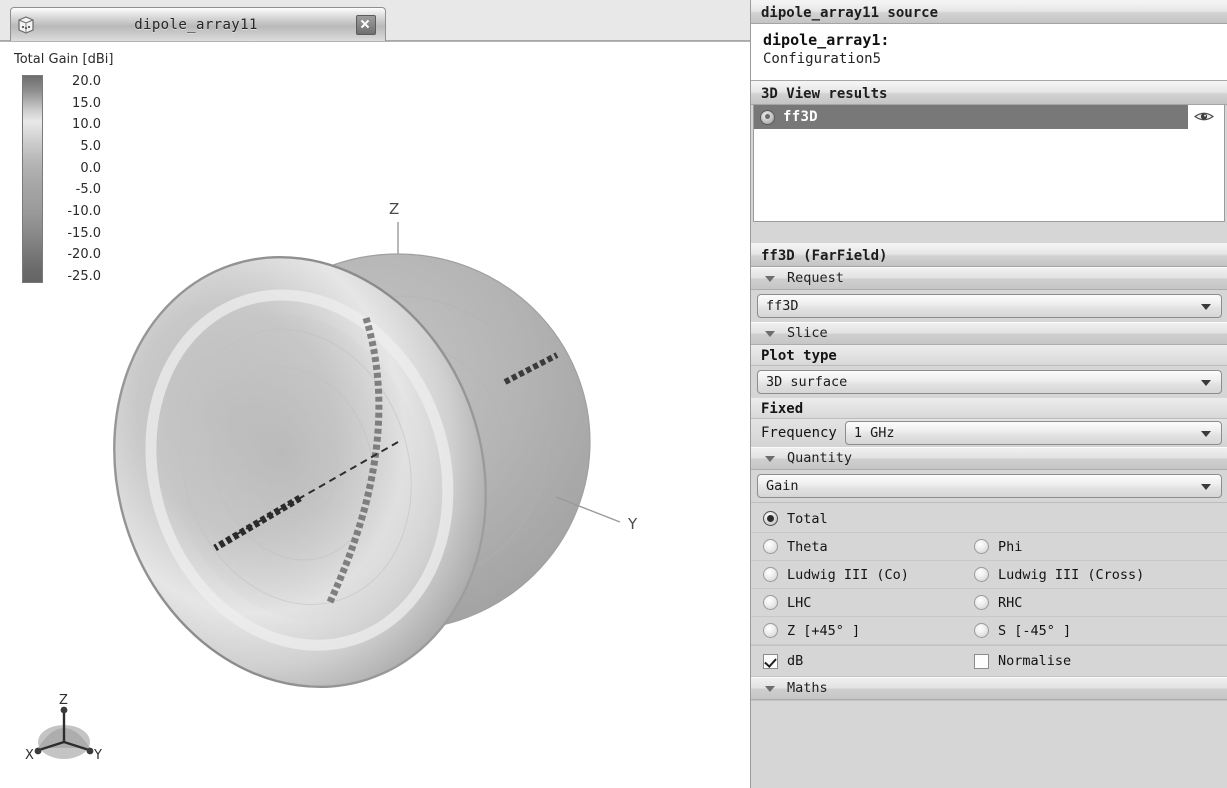 Image resolution: width=1227 pixels, height=788 pixels. What do you see at coordinates (989, 163) in the screenshot?
I see `results-list: ff3D` at bounding box center [989, 163].